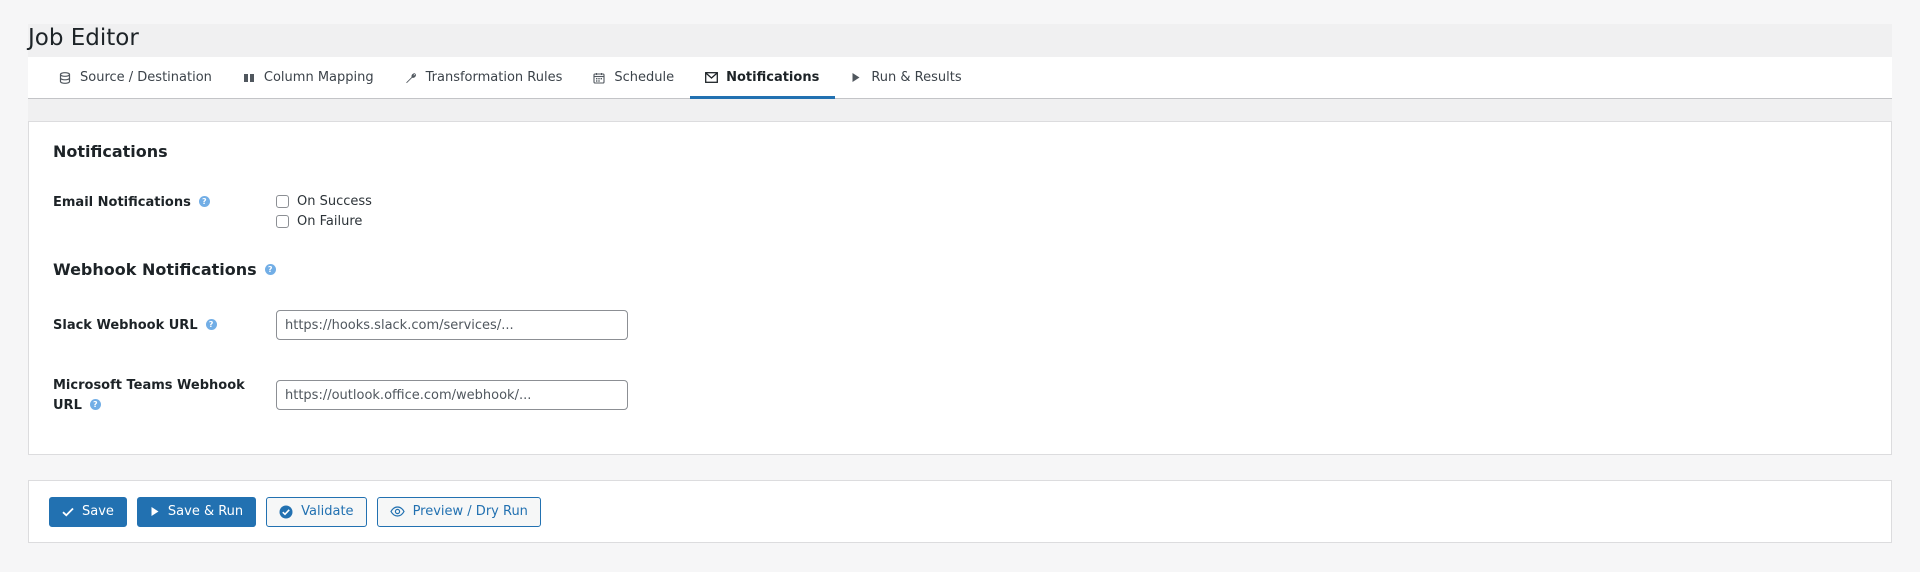 The image size is (1920, 572). I want to click on tab-label: Schedule, so click(644, 77).